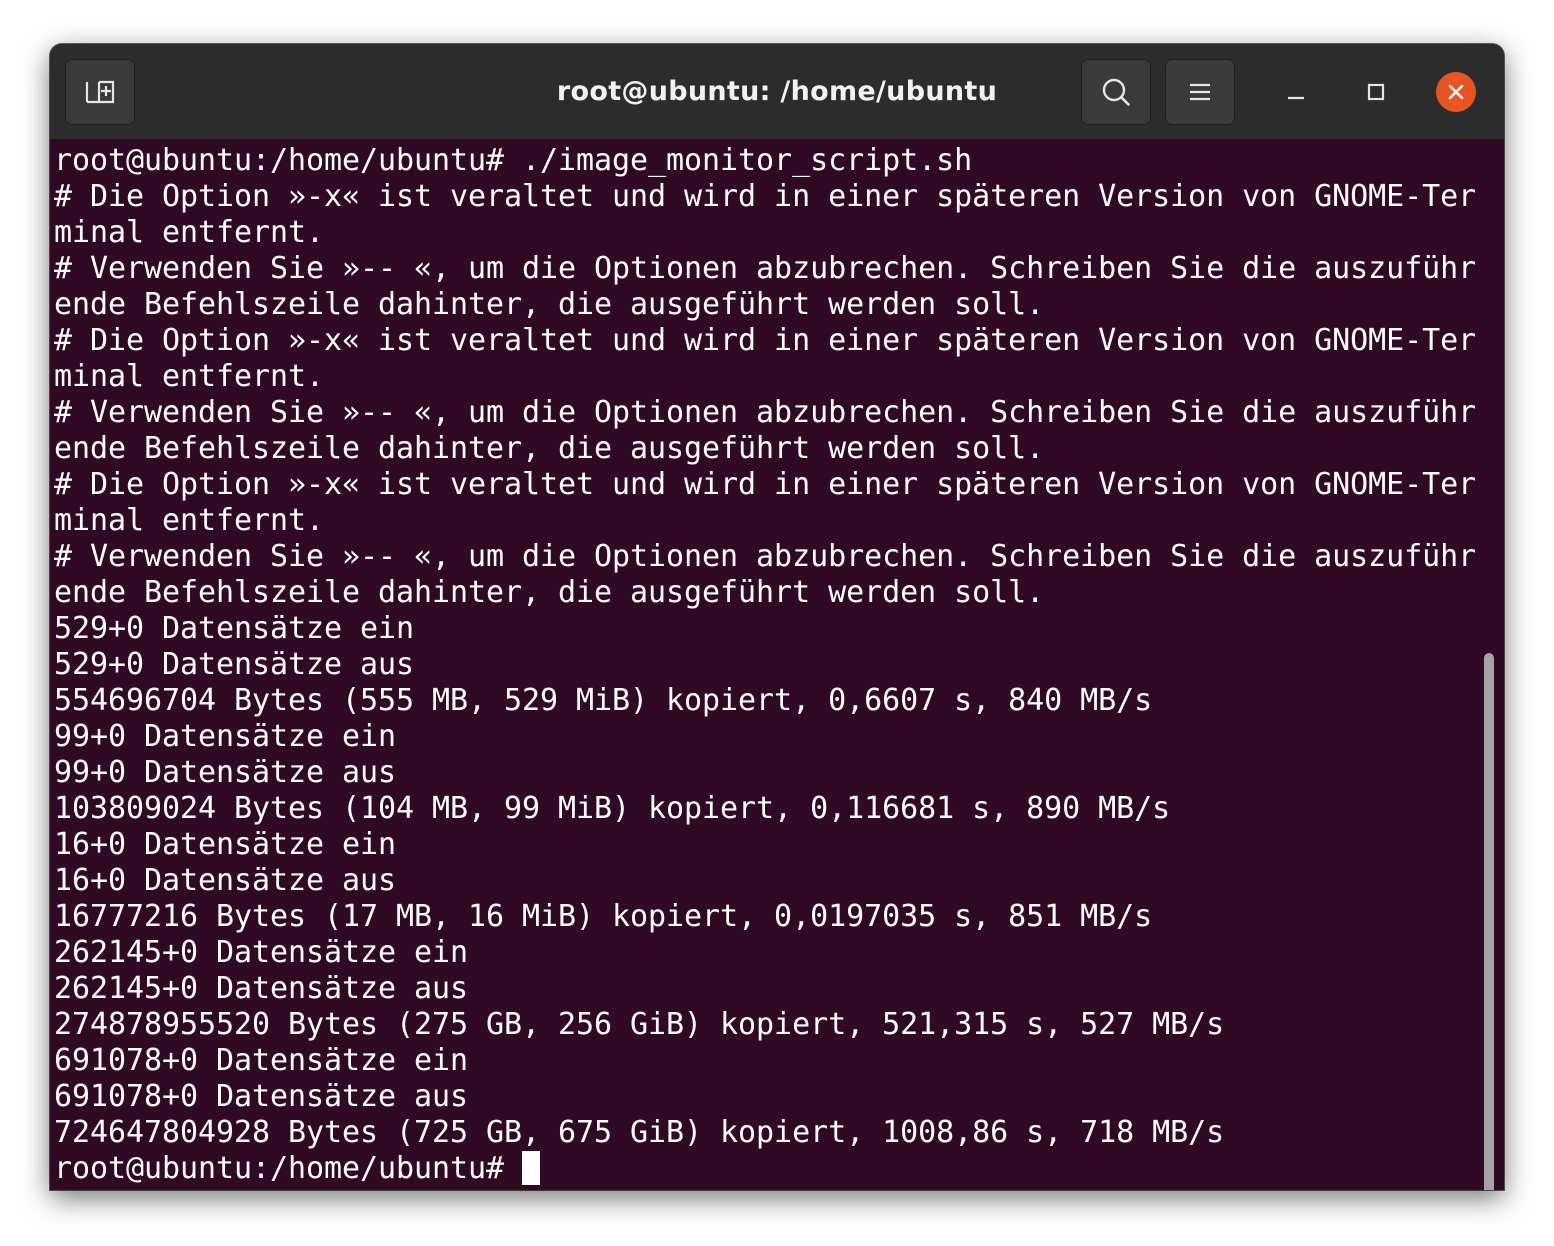 The width and height of the screenshot is (1554, 1246). I want to click on terminal-line: 16+0 Datensätze aus, so click(225, 880).